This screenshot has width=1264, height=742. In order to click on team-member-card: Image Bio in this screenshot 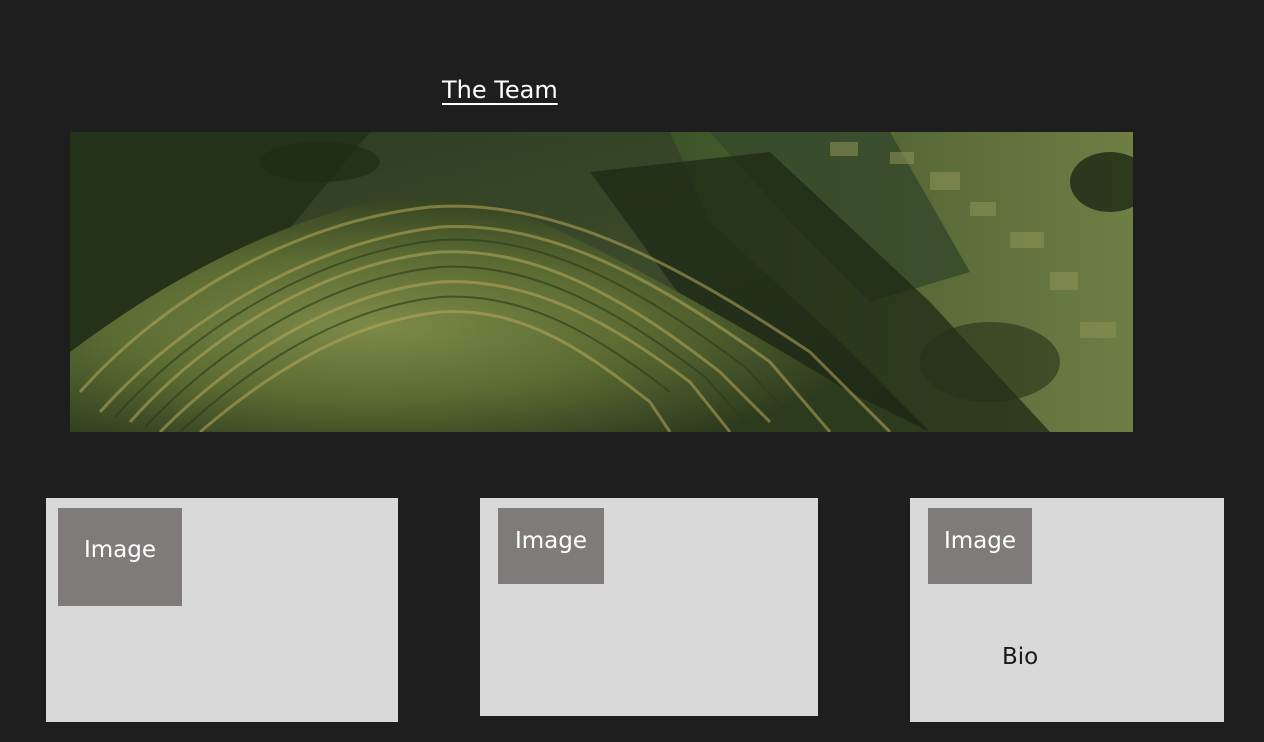, I will do `click(1067, 610)`.